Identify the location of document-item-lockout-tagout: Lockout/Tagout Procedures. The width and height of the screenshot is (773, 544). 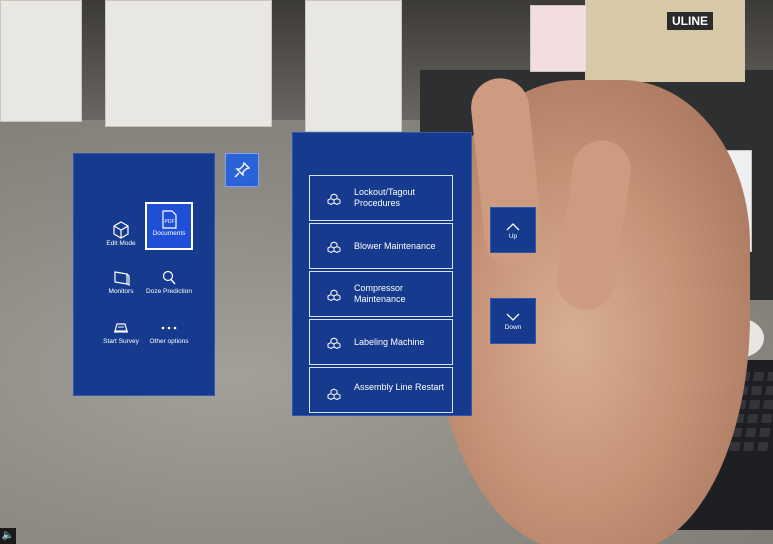
(381, 198).